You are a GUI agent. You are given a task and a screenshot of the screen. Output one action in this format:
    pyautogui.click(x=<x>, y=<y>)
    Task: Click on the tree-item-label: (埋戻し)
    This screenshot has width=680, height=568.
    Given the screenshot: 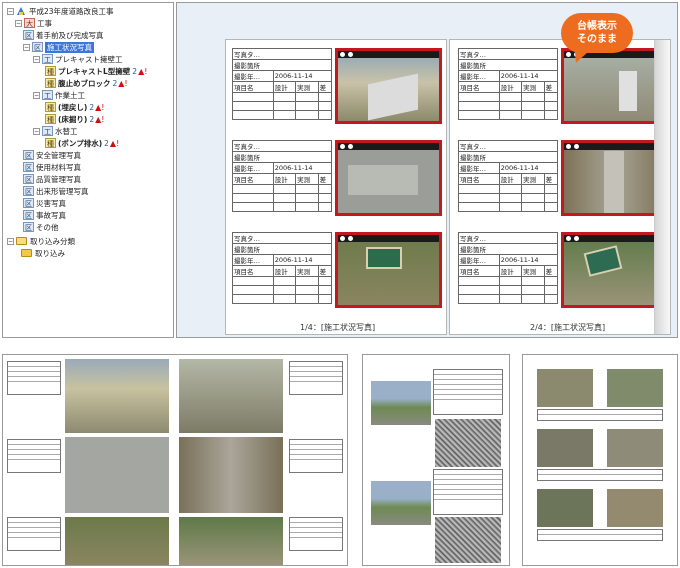 What is the action you would take?
    pyautogui.click(x=73, y=107)
    